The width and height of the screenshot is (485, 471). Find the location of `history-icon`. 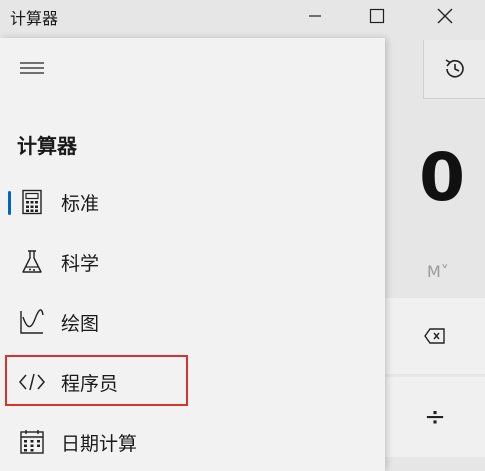

history-icon is located at coordinates (454, 68).